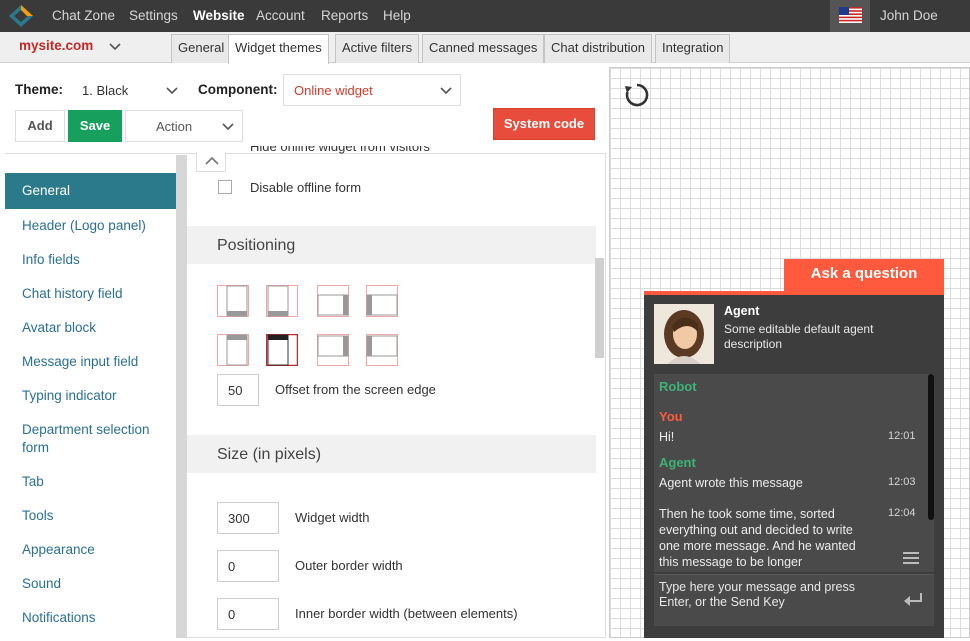  What do you see at coordinates (637, 95) in the screenshot?
I see `refresh-icon` at bounding box center [637, 95].